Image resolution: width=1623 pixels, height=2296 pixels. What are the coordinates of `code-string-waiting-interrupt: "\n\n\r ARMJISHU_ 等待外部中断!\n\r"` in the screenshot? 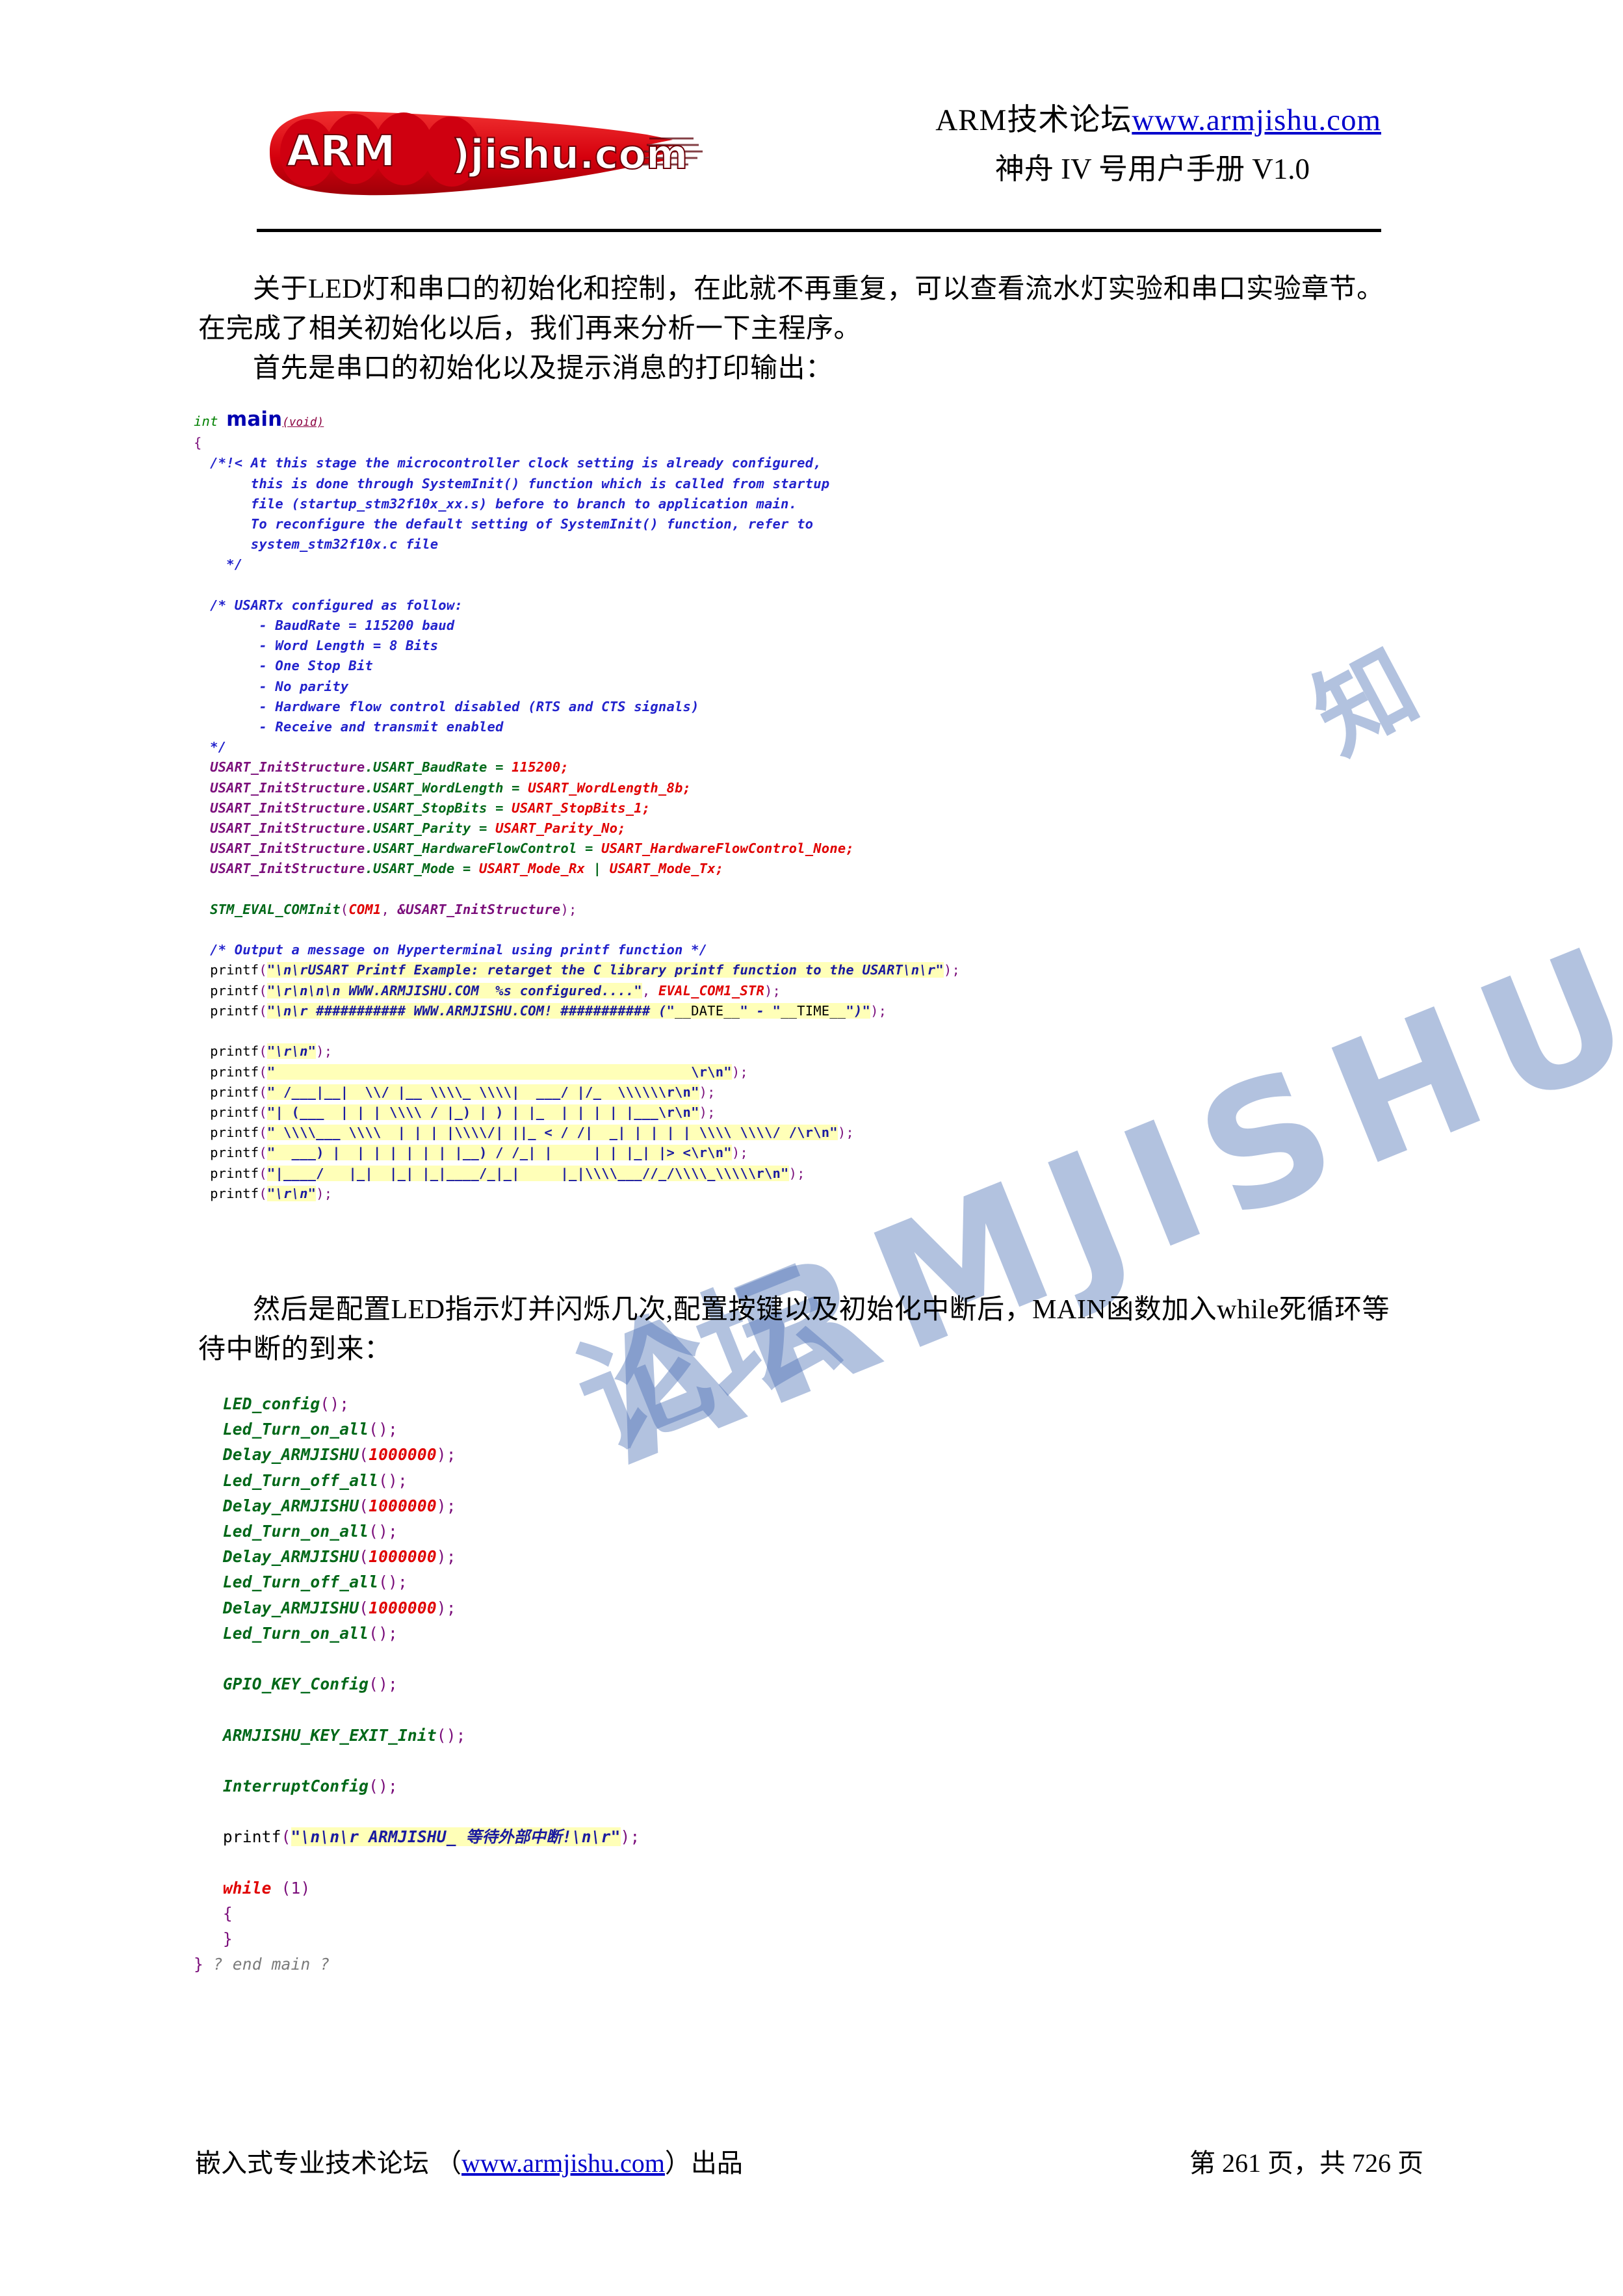 It's located at (456, 1837).